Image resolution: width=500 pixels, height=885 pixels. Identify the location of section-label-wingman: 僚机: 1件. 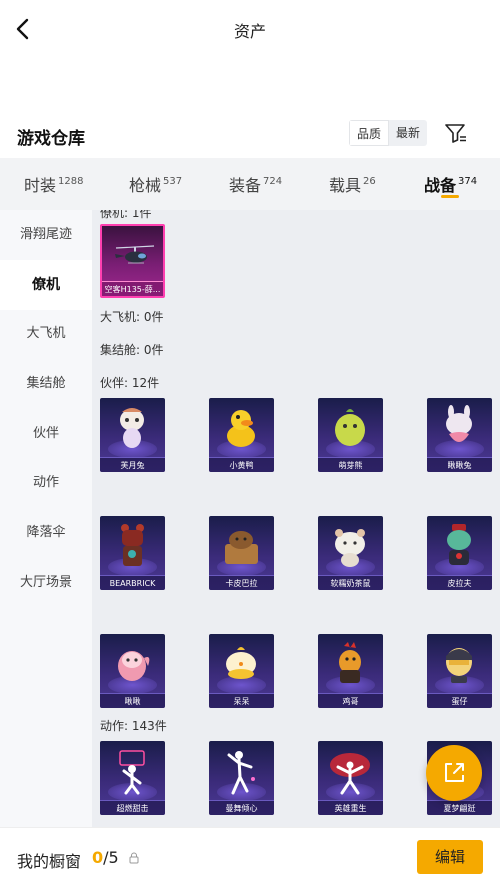
(126, 215).